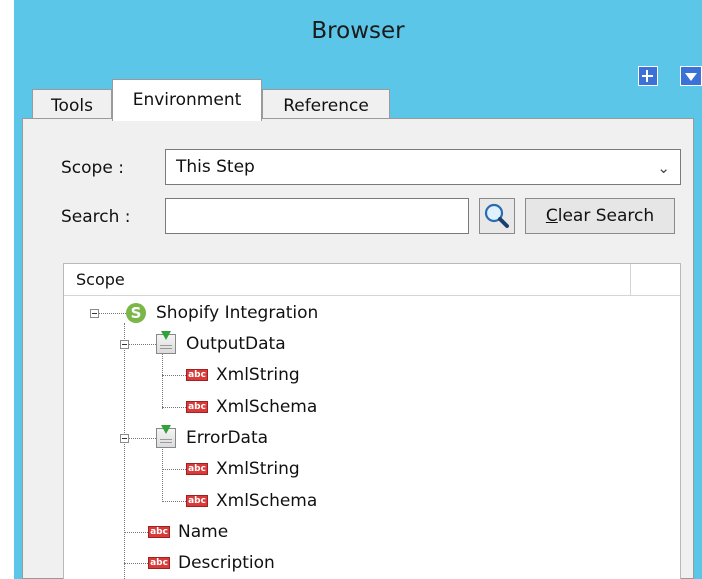 The height and width of the screenshot is (579, 702). I want to click on search-button, so click(497, 216).